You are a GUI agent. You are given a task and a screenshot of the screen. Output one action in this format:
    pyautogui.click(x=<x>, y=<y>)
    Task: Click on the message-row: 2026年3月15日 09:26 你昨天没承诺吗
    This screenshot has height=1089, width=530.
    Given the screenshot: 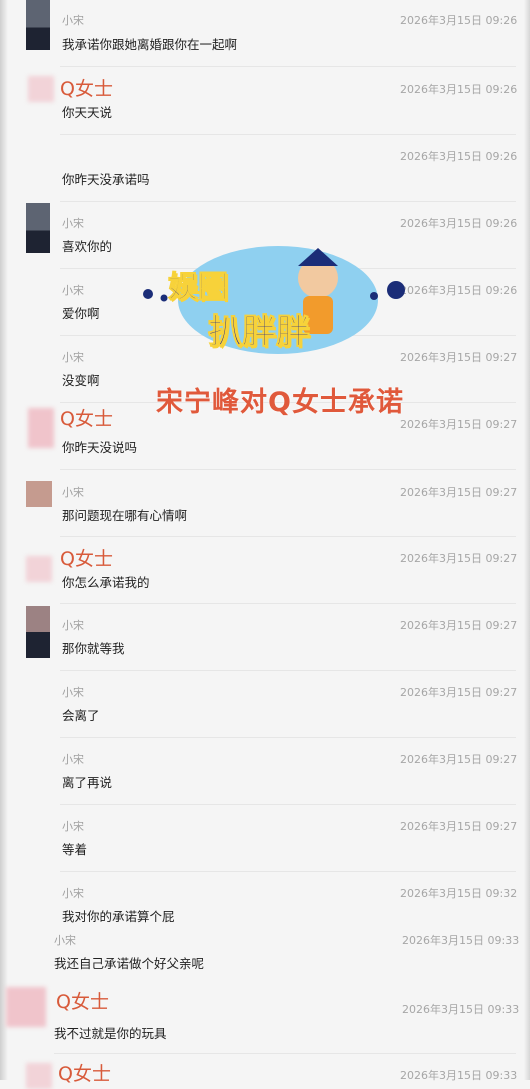 What is the action you would take?
    pyautogui.click(x=265, y=167)
    